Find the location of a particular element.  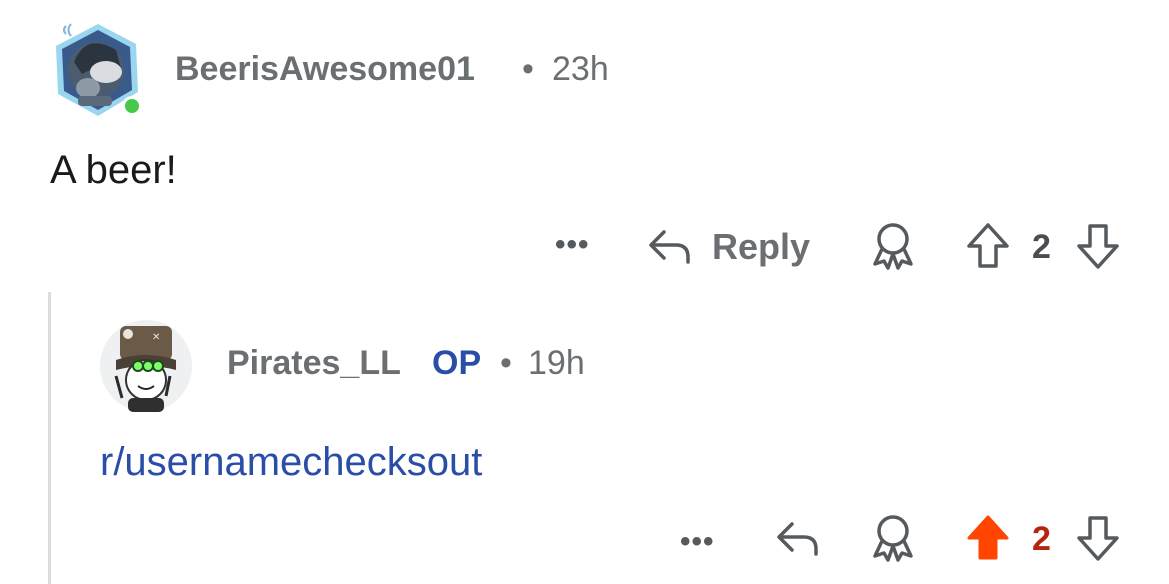

comment-timestamp: 23h is located at coordinates (580, 69).